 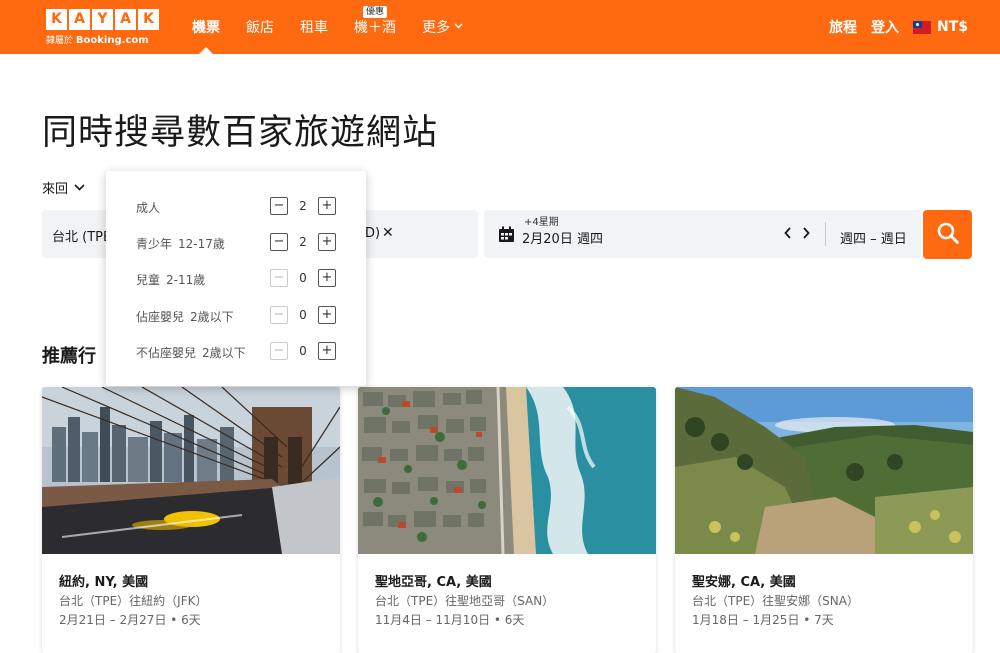 I want to click on traveler-row-youth: 青少年 12-17歲 − 2 +, so click(x=236, y=243).